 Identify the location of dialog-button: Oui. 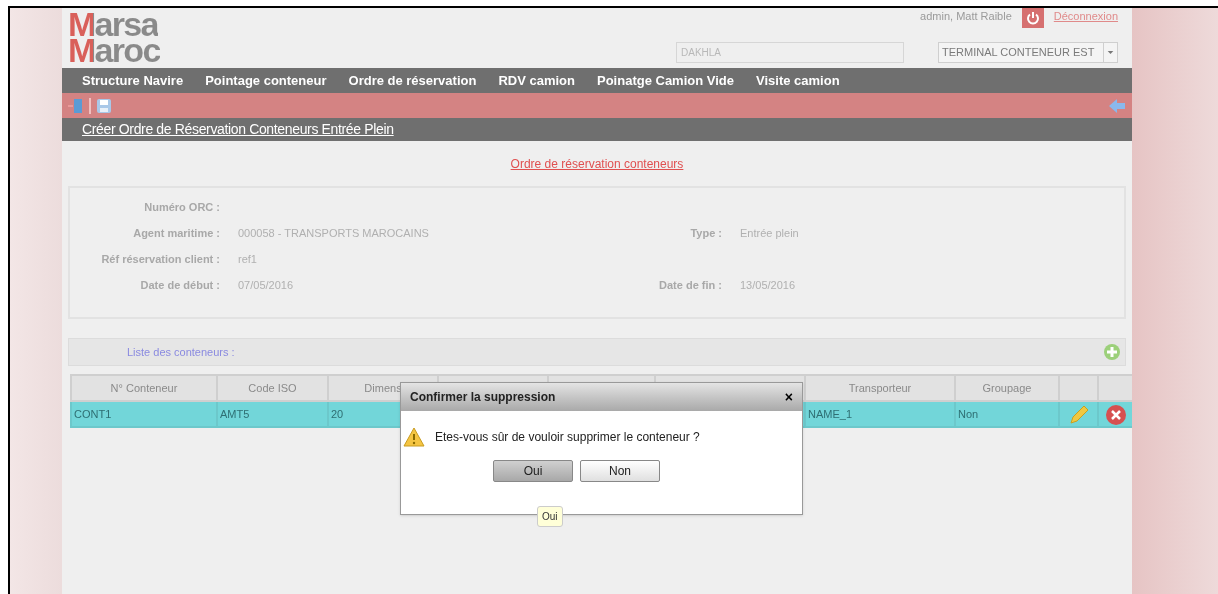
(533, 471).